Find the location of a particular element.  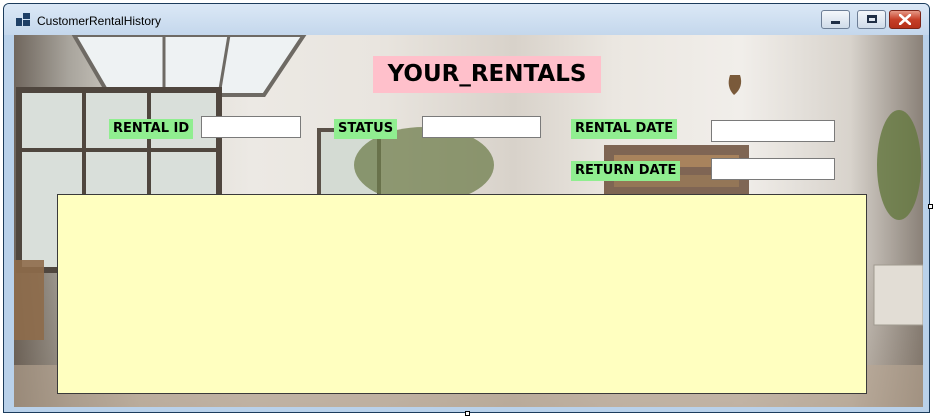

resize-grip-bottom is located at coordinates (467, 413).